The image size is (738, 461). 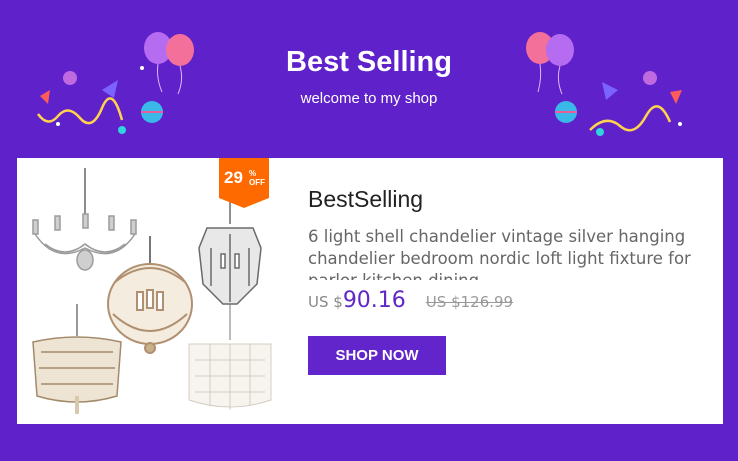 I want to click on product-price: 90.16, so click(x=374, y=300).